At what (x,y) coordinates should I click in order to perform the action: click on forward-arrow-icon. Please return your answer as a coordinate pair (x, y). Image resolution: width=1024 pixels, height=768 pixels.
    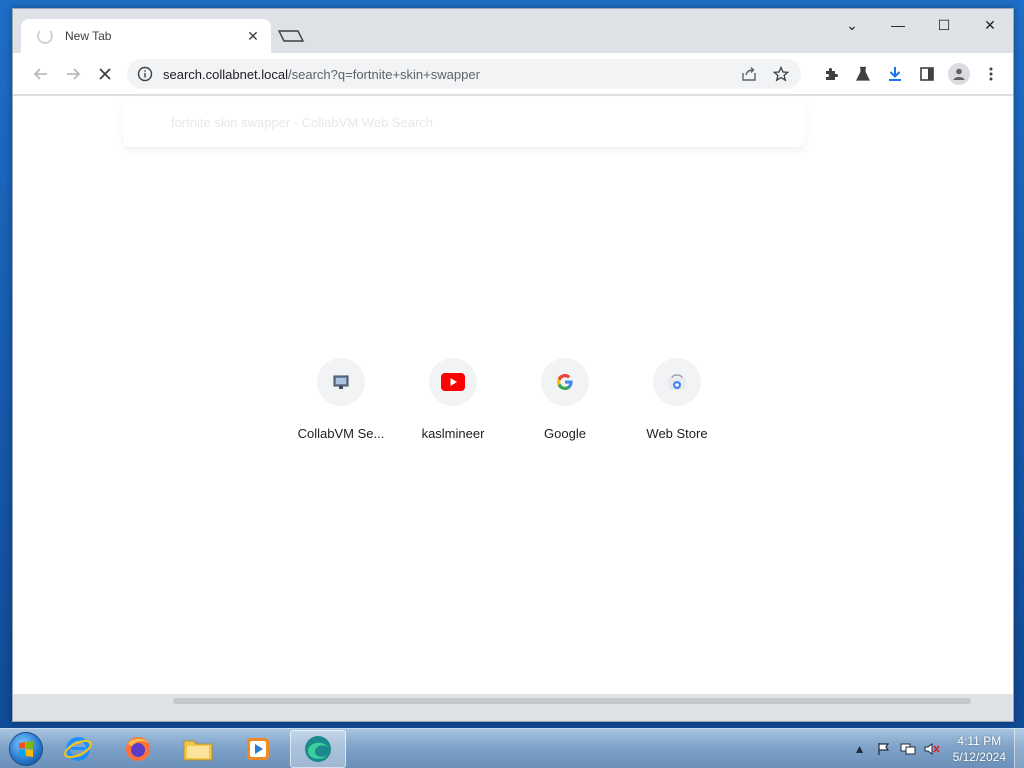
    Looking at the image, I should click on (74, 73).